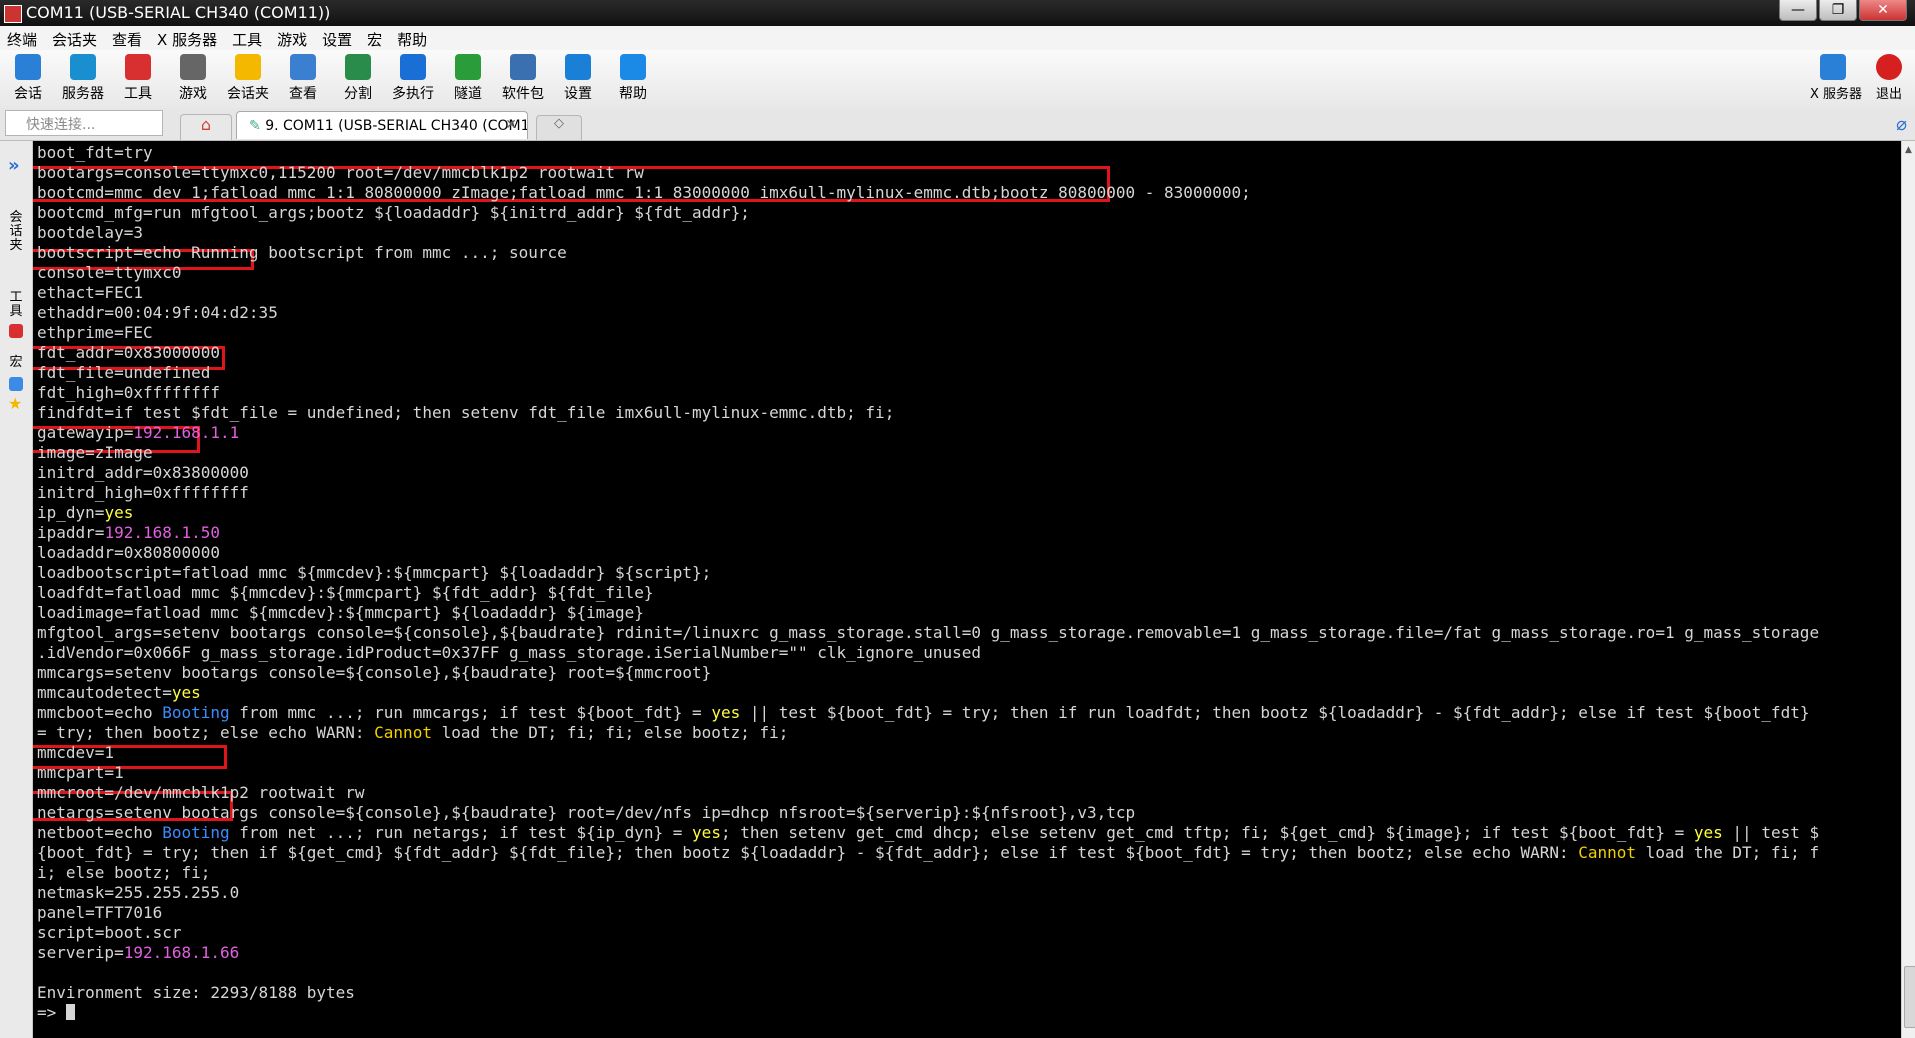 This screenshot has width=1915, height=1038. I want to click on terminal-text: ethact=FEC1, so click(90, 292).